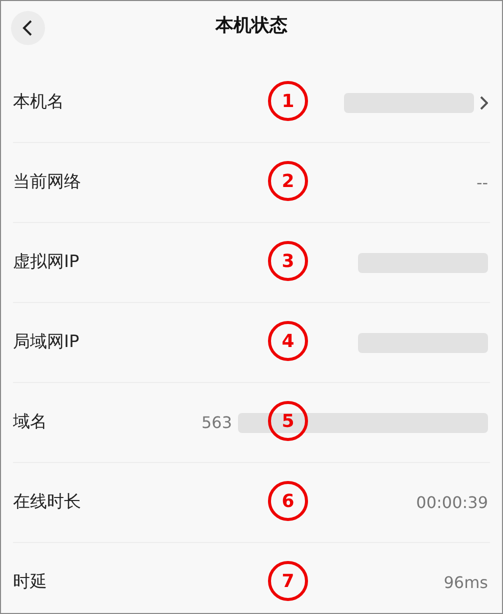 Image resolution: width=503 pixels, height=614 pixels. I want to click on row-label: 域名, so click(30, 422).